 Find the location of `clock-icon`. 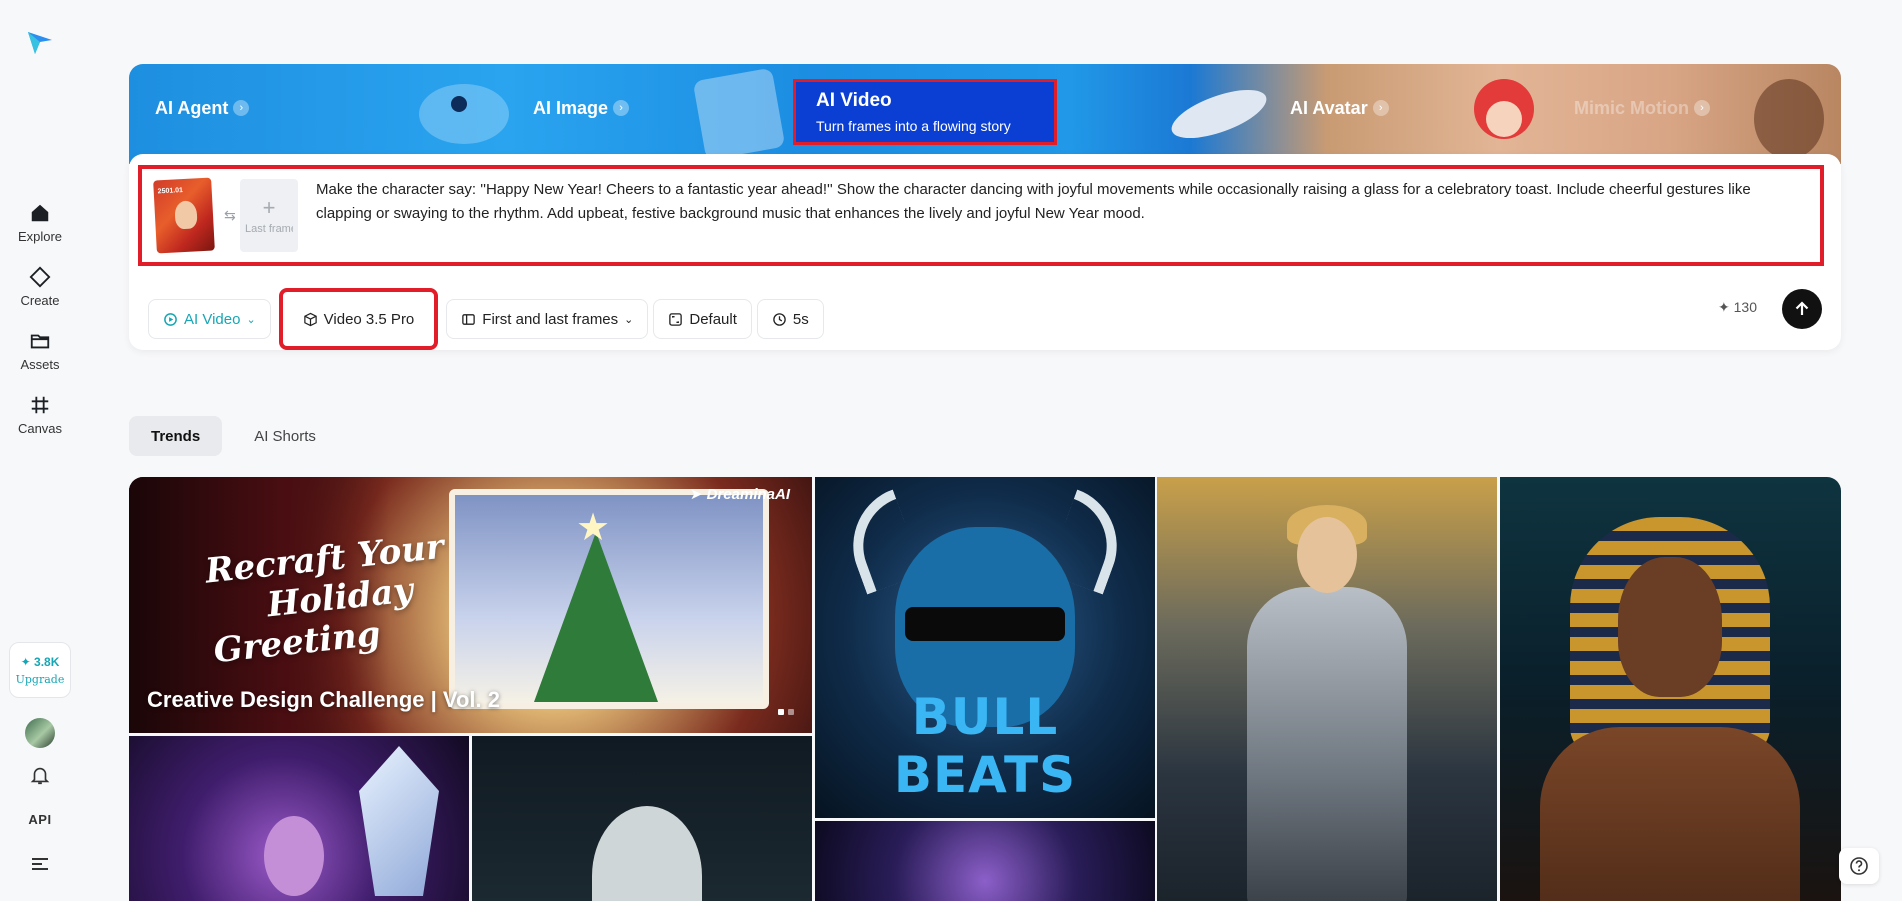

clock-icon is located at coordinates (779, 319).